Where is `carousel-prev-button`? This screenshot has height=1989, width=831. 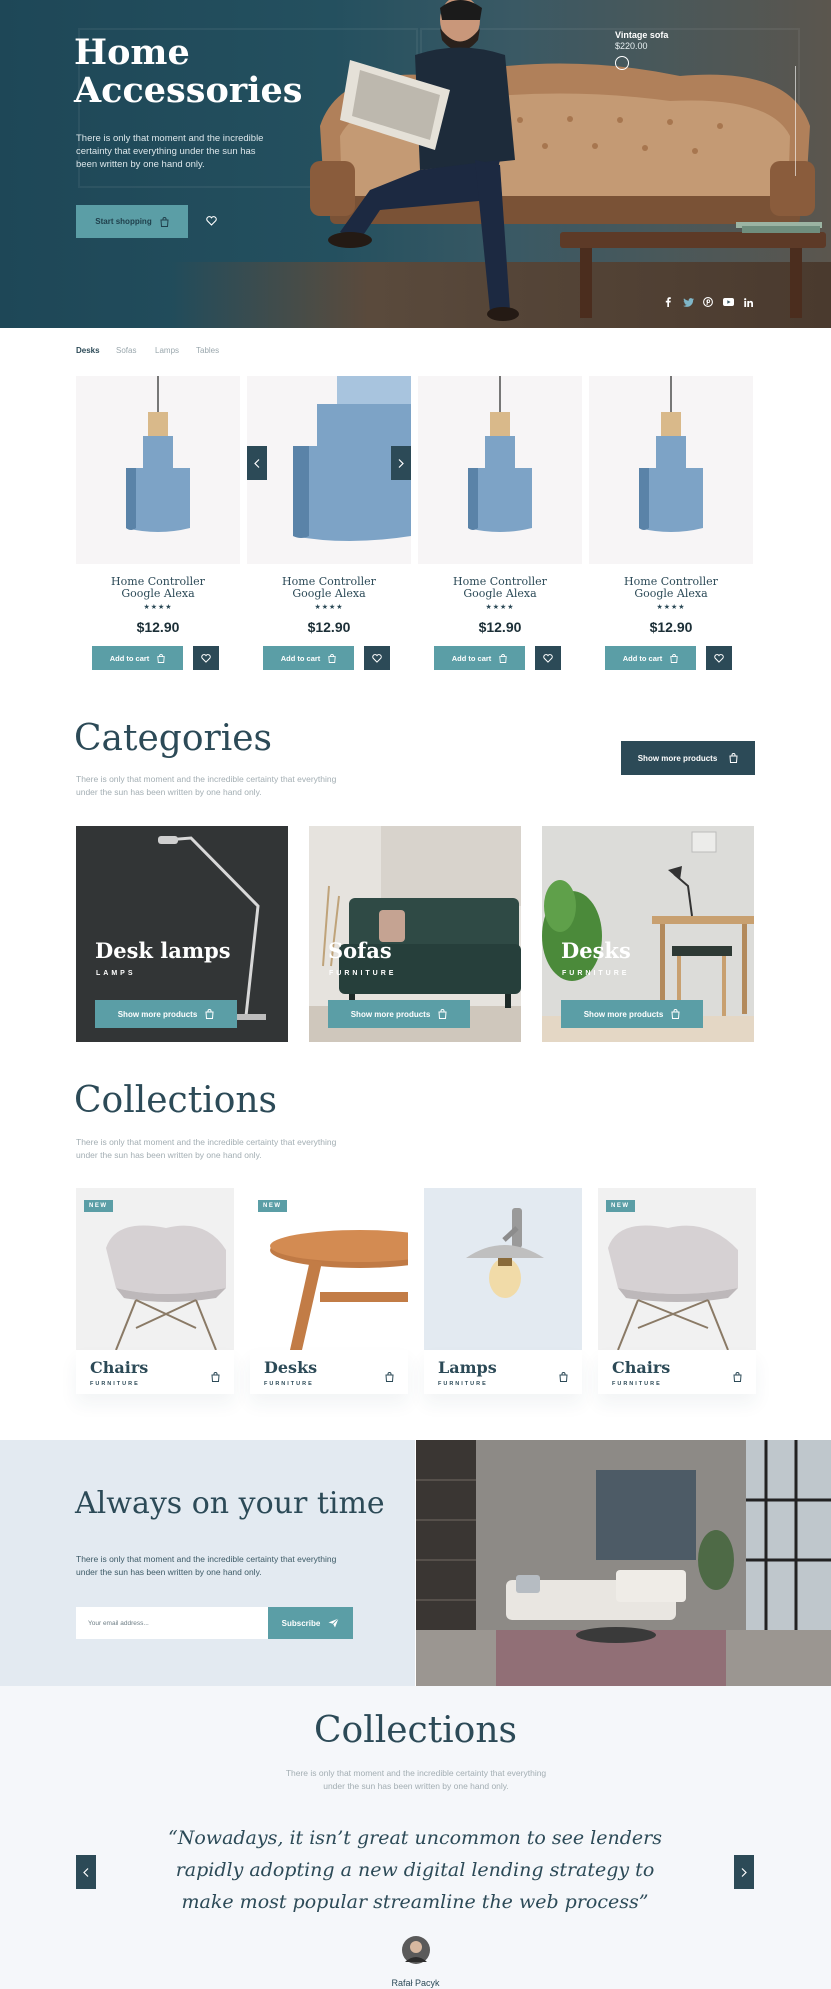 carousel-prev-button is located at coordinates (257, 463).